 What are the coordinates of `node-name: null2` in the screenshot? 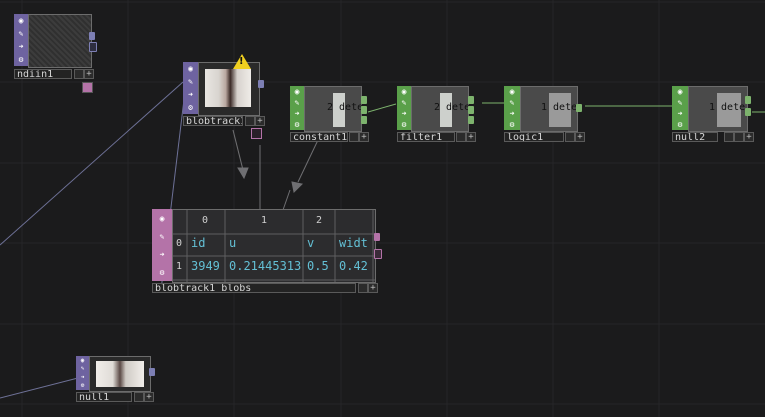 It's located at (695, 137).